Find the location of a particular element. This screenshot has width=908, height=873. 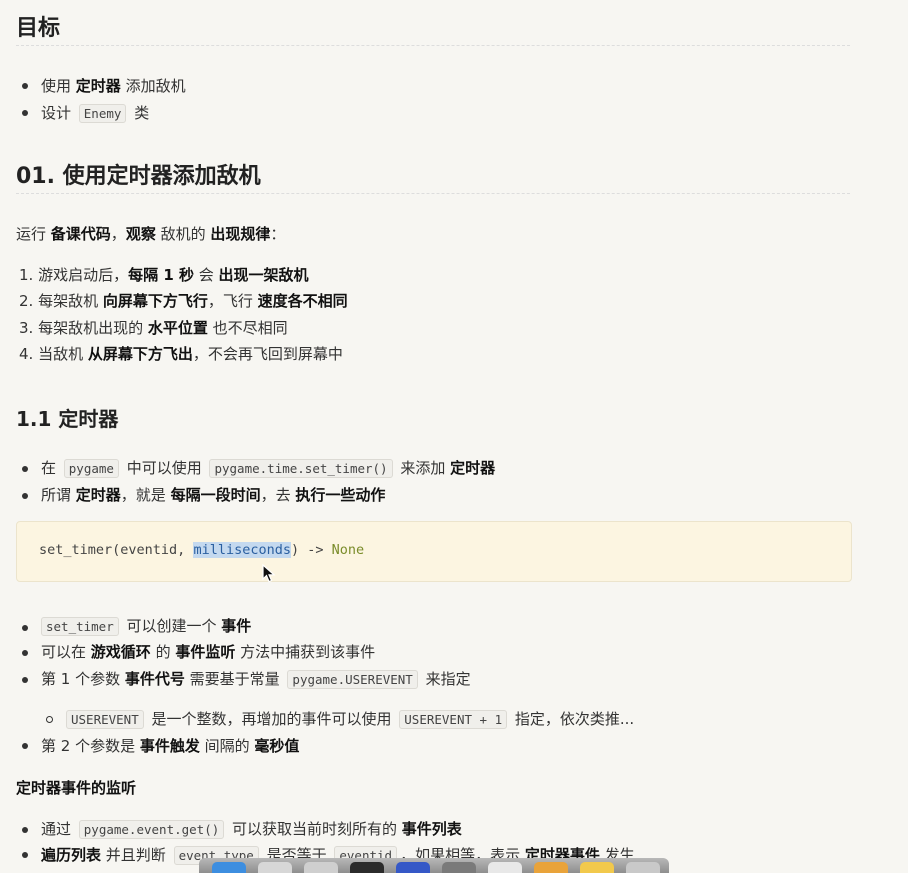

section-intro: 运行 备课代码，观察 敌机的 出现规律： is located at coordinates (151, 234).